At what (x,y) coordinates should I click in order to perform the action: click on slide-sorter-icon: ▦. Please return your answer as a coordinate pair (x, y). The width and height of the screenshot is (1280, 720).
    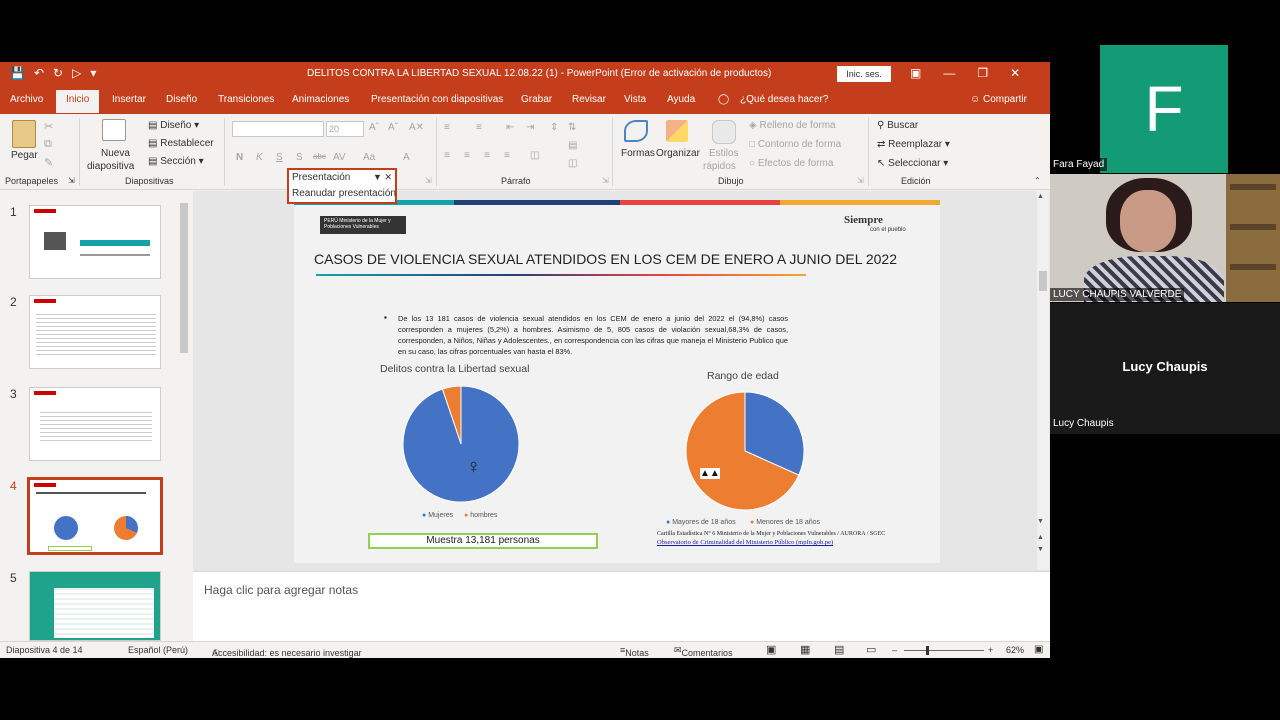
    Looking at the image, I should click on (805, 649).